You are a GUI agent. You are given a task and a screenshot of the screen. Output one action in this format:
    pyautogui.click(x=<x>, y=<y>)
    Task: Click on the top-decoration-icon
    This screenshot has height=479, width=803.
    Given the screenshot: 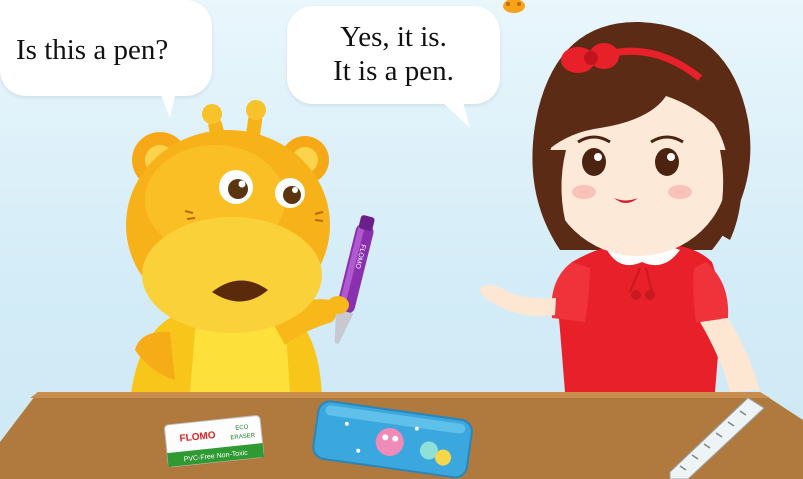 What is the action you would take?
    pyautogui.click(x=514, y=6)
    